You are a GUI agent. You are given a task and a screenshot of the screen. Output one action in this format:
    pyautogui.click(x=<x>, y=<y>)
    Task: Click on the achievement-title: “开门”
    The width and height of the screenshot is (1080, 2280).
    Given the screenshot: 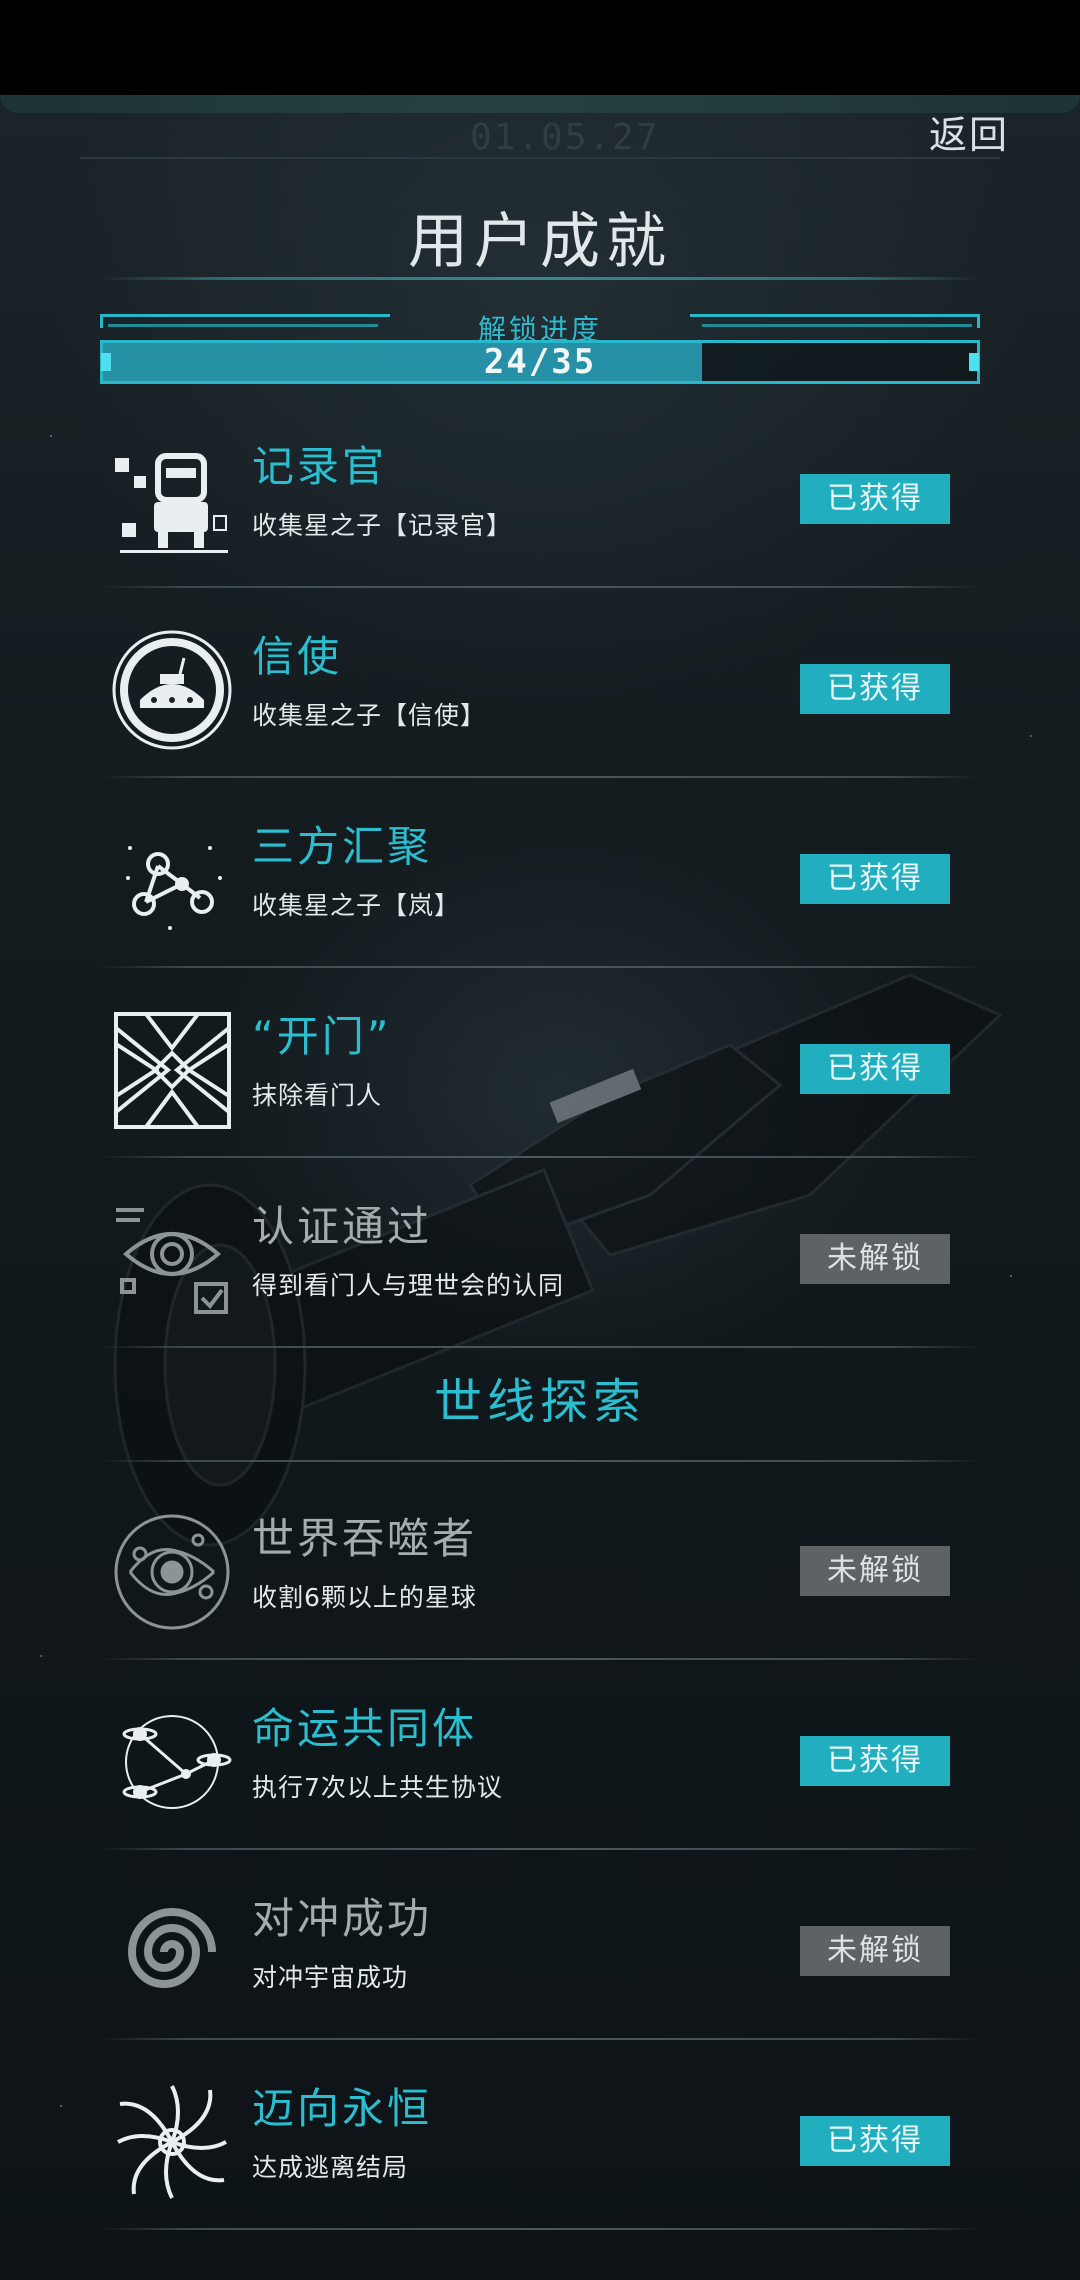 What is the action you would take?
    pyautogui.click(x=322, y=1036)
    